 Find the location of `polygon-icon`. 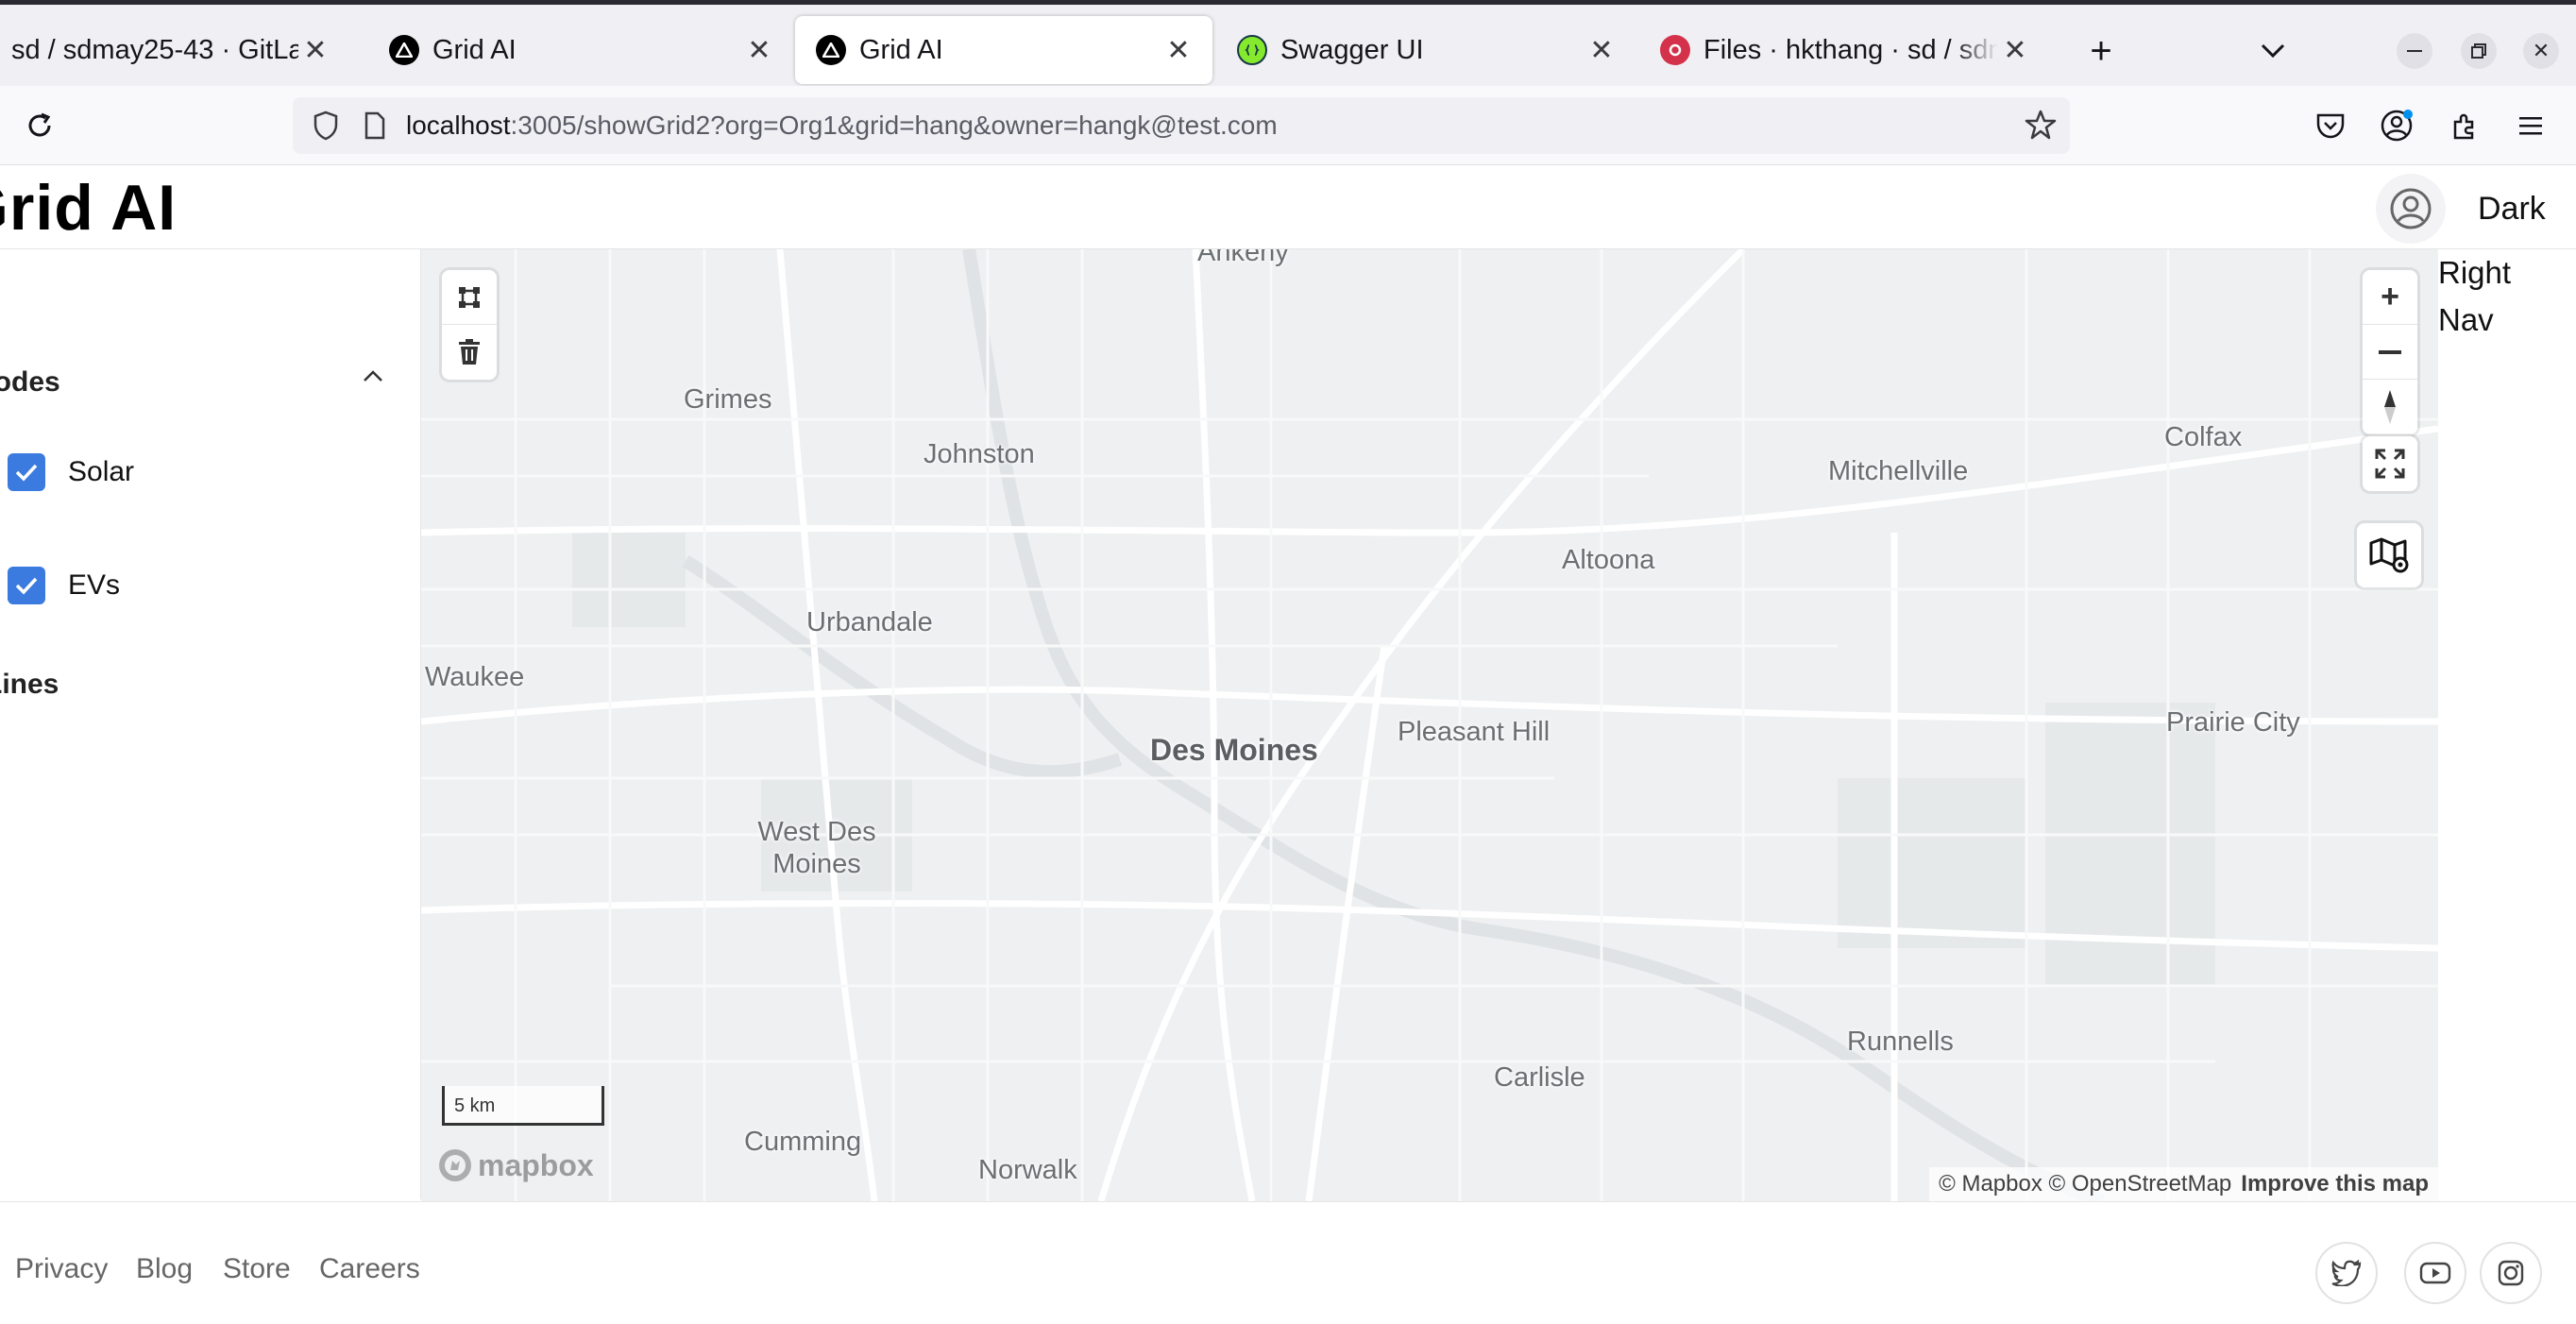

polygon-icon is located at coordinates (469, 297).